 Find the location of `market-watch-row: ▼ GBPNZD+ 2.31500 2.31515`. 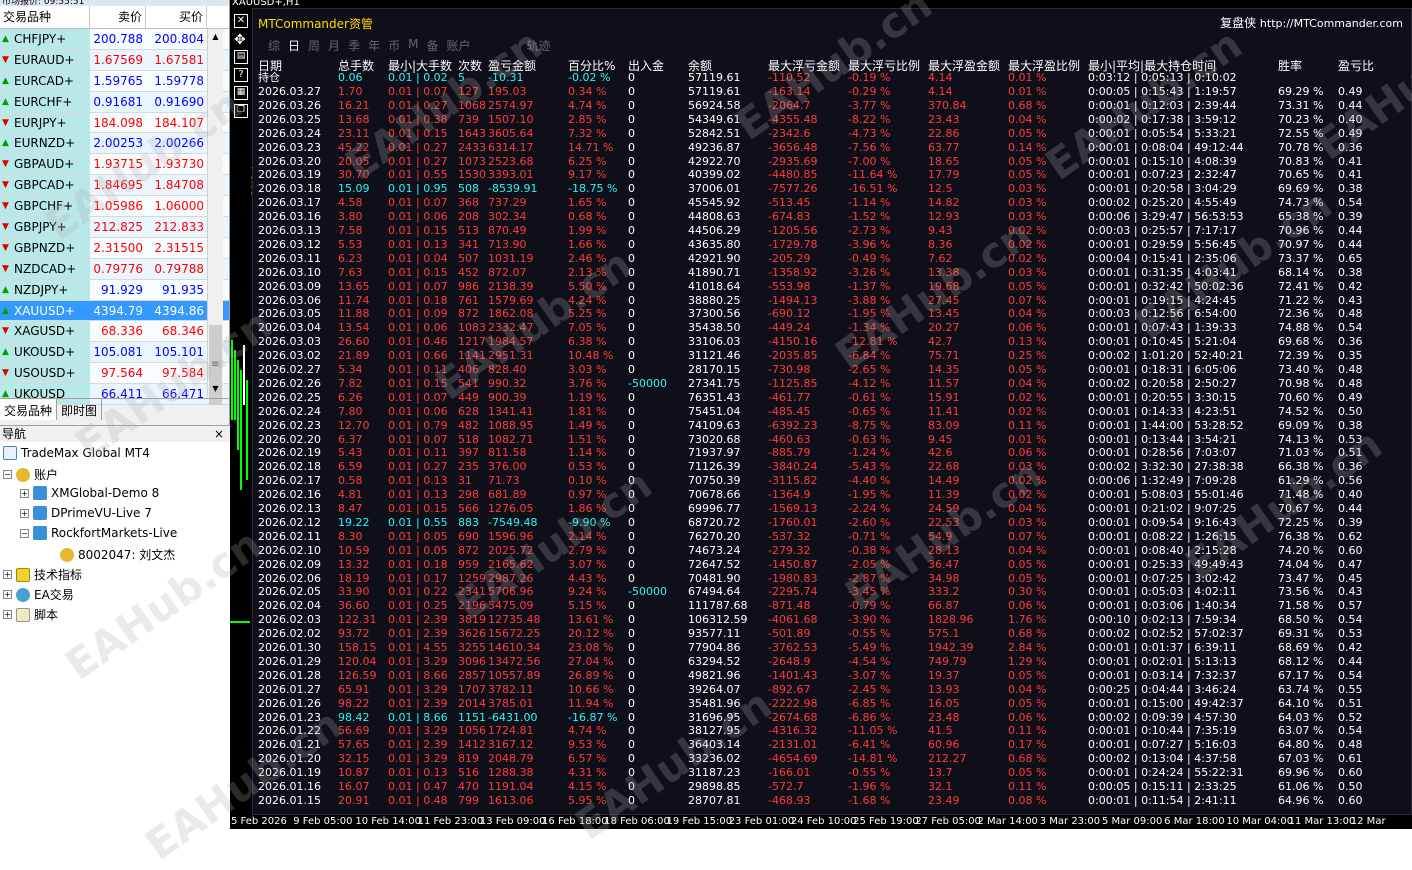

market-watch-row: ▼ GBPNZD+ 2.31500 2.31515 is located at coordinates (114, 248).